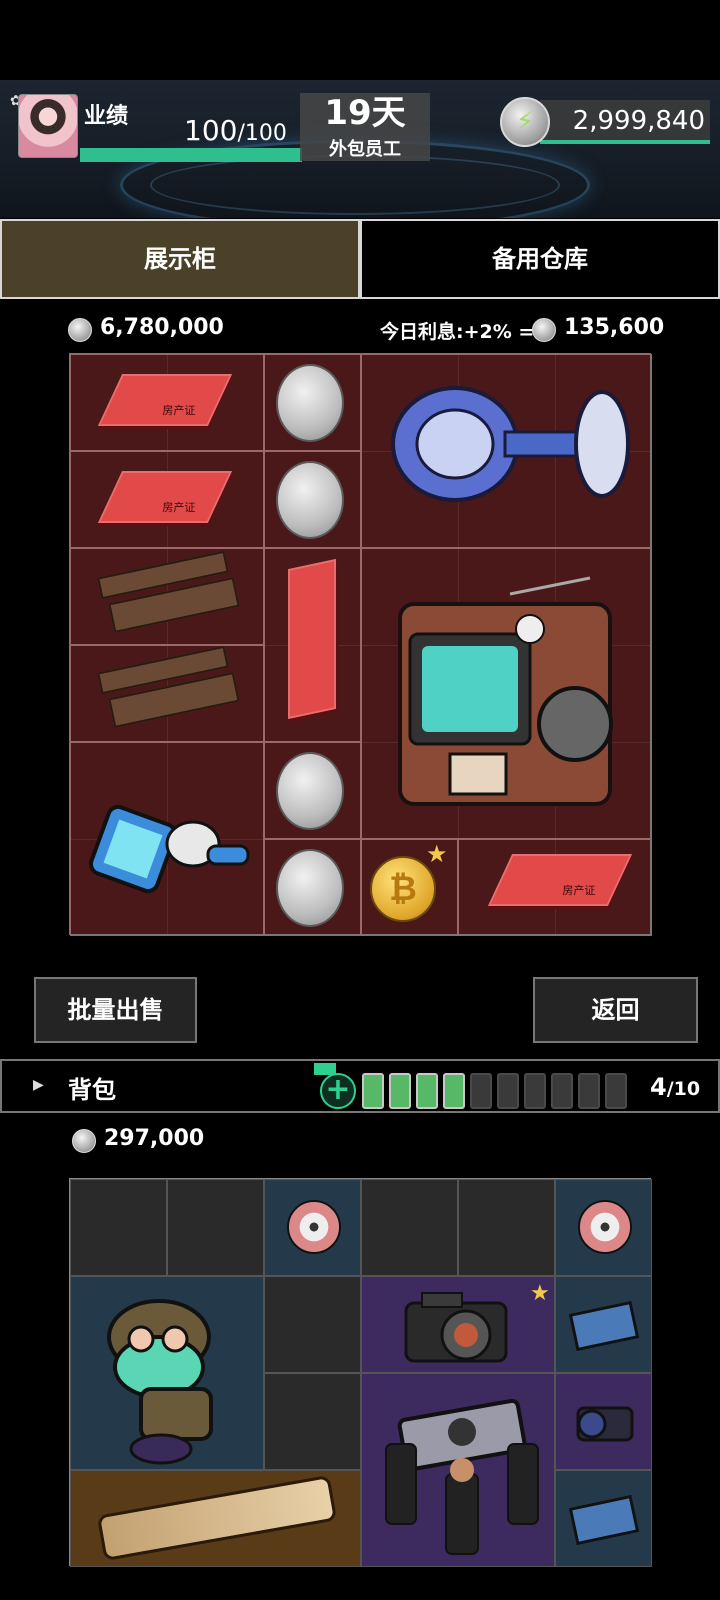 This screenshot has width=720, height=1600. I want to click on expand-arrow-icon: ▶, so click(38, 1085).